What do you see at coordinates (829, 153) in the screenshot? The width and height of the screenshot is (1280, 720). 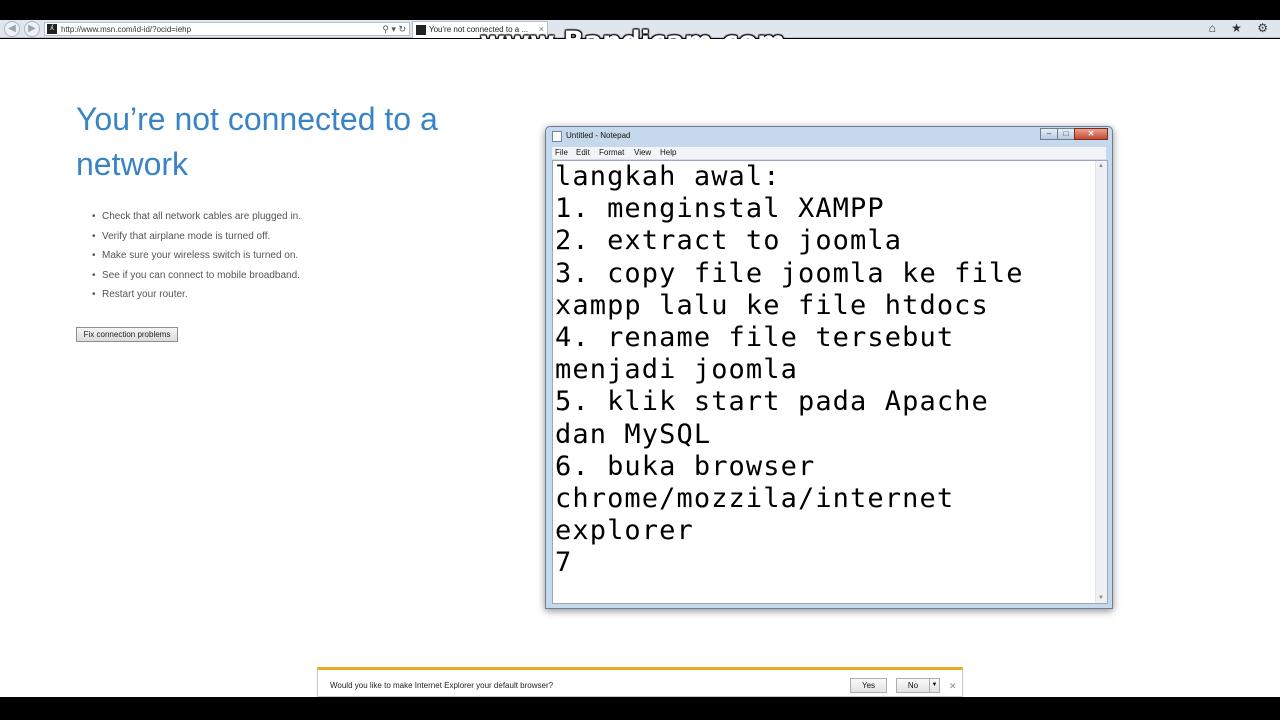 I see `notepad-menubar: File Edit Format View Help` at bounding box center [829, 153].